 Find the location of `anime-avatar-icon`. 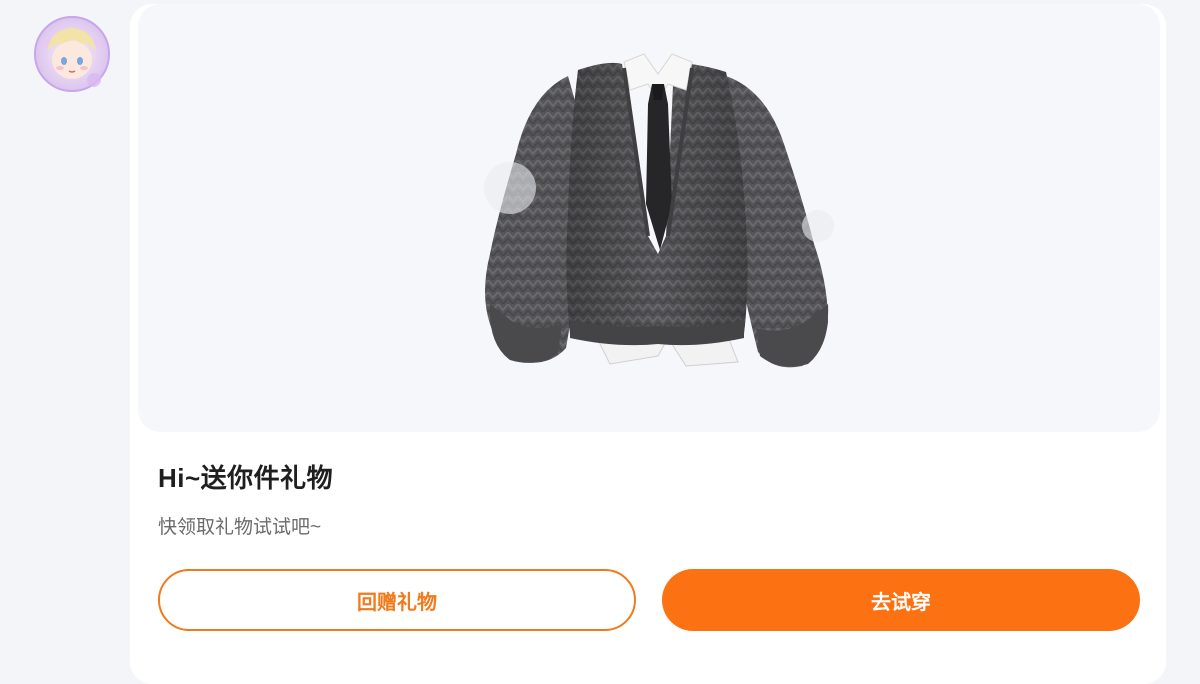

anime-avatar-icon is located at coordinates (72, 54).